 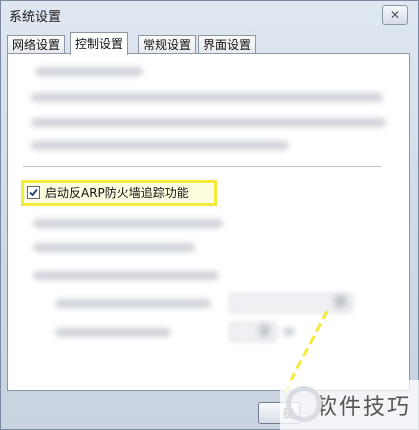 What do you see at coordinates (202, 166) in the screenshot?
I see `section-divider` at bounding box center [202, 166].